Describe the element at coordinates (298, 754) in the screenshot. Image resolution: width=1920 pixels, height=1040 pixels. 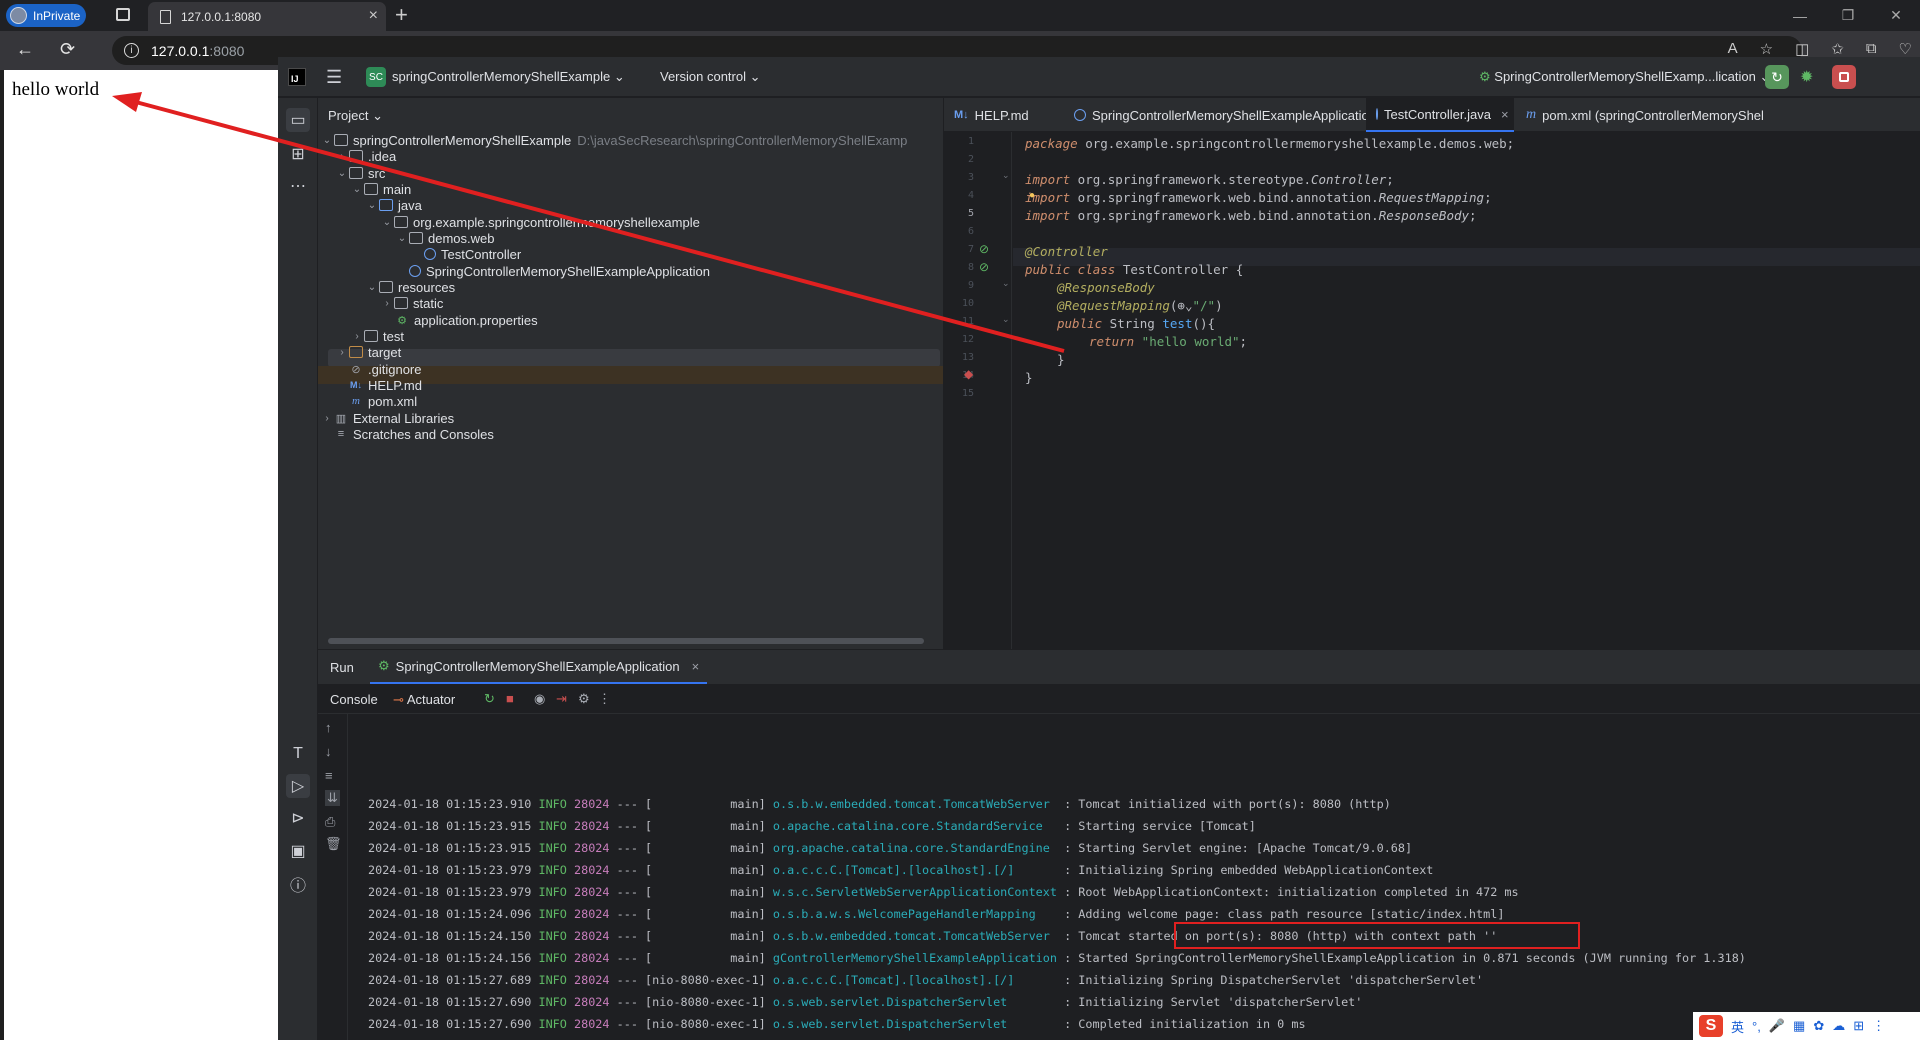
I see `build-tool-icon: T` at that location.